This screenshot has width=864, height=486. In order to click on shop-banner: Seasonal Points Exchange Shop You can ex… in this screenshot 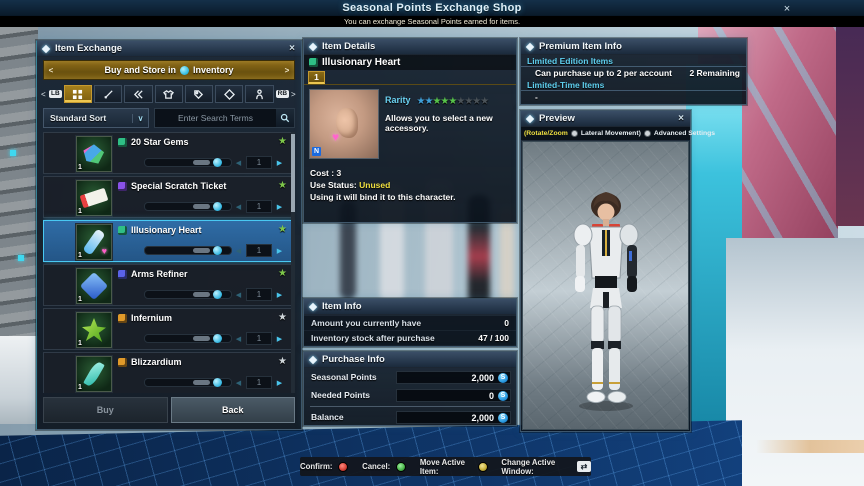, I will do `click(432, 13)`.